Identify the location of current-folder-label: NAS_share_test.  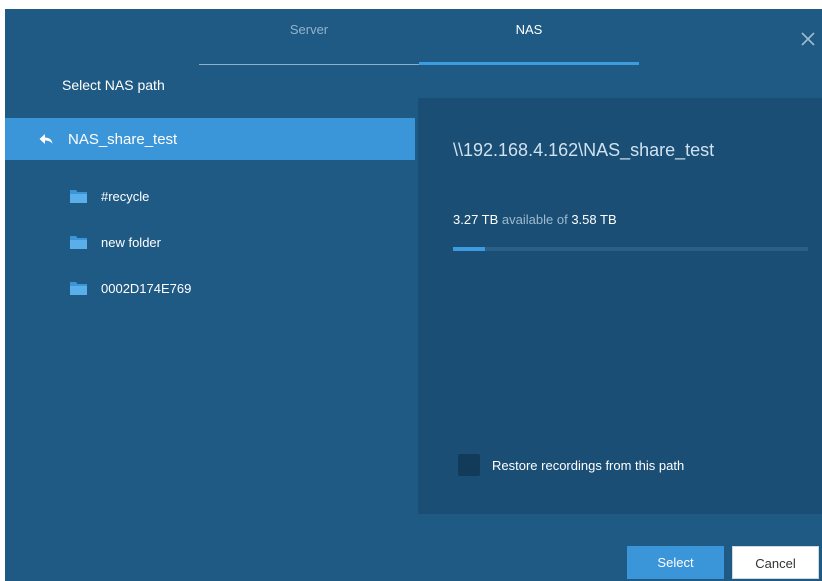
(123, 139).